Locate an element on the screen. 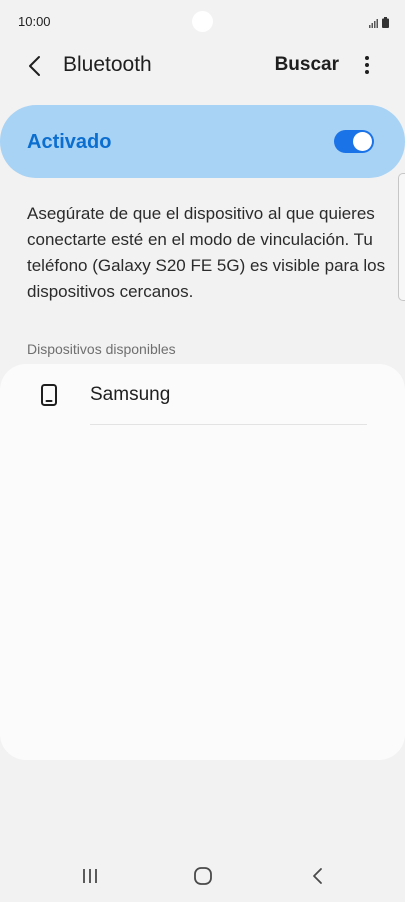 Image resolution: width=405 pixels, height=902 pixels. home-button is located at coordinates (203, 876).